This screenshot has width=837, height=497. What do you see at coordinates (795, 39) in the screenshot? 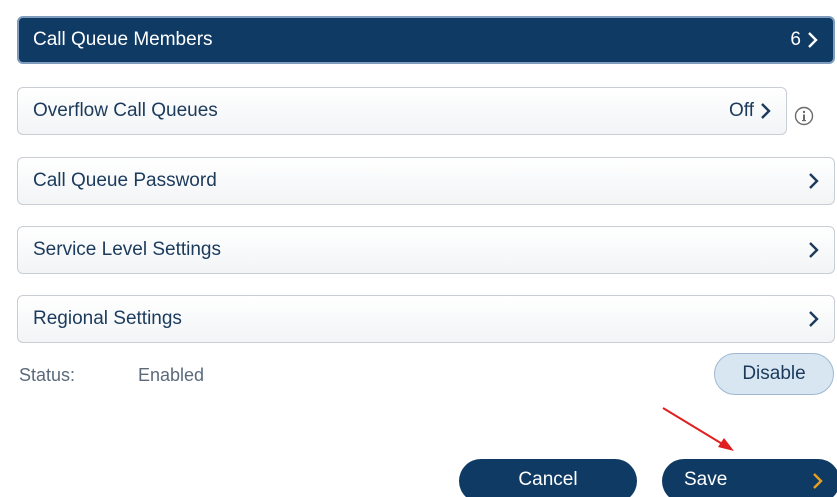
I see `row-value: 6` at bounding box center [795, 39].